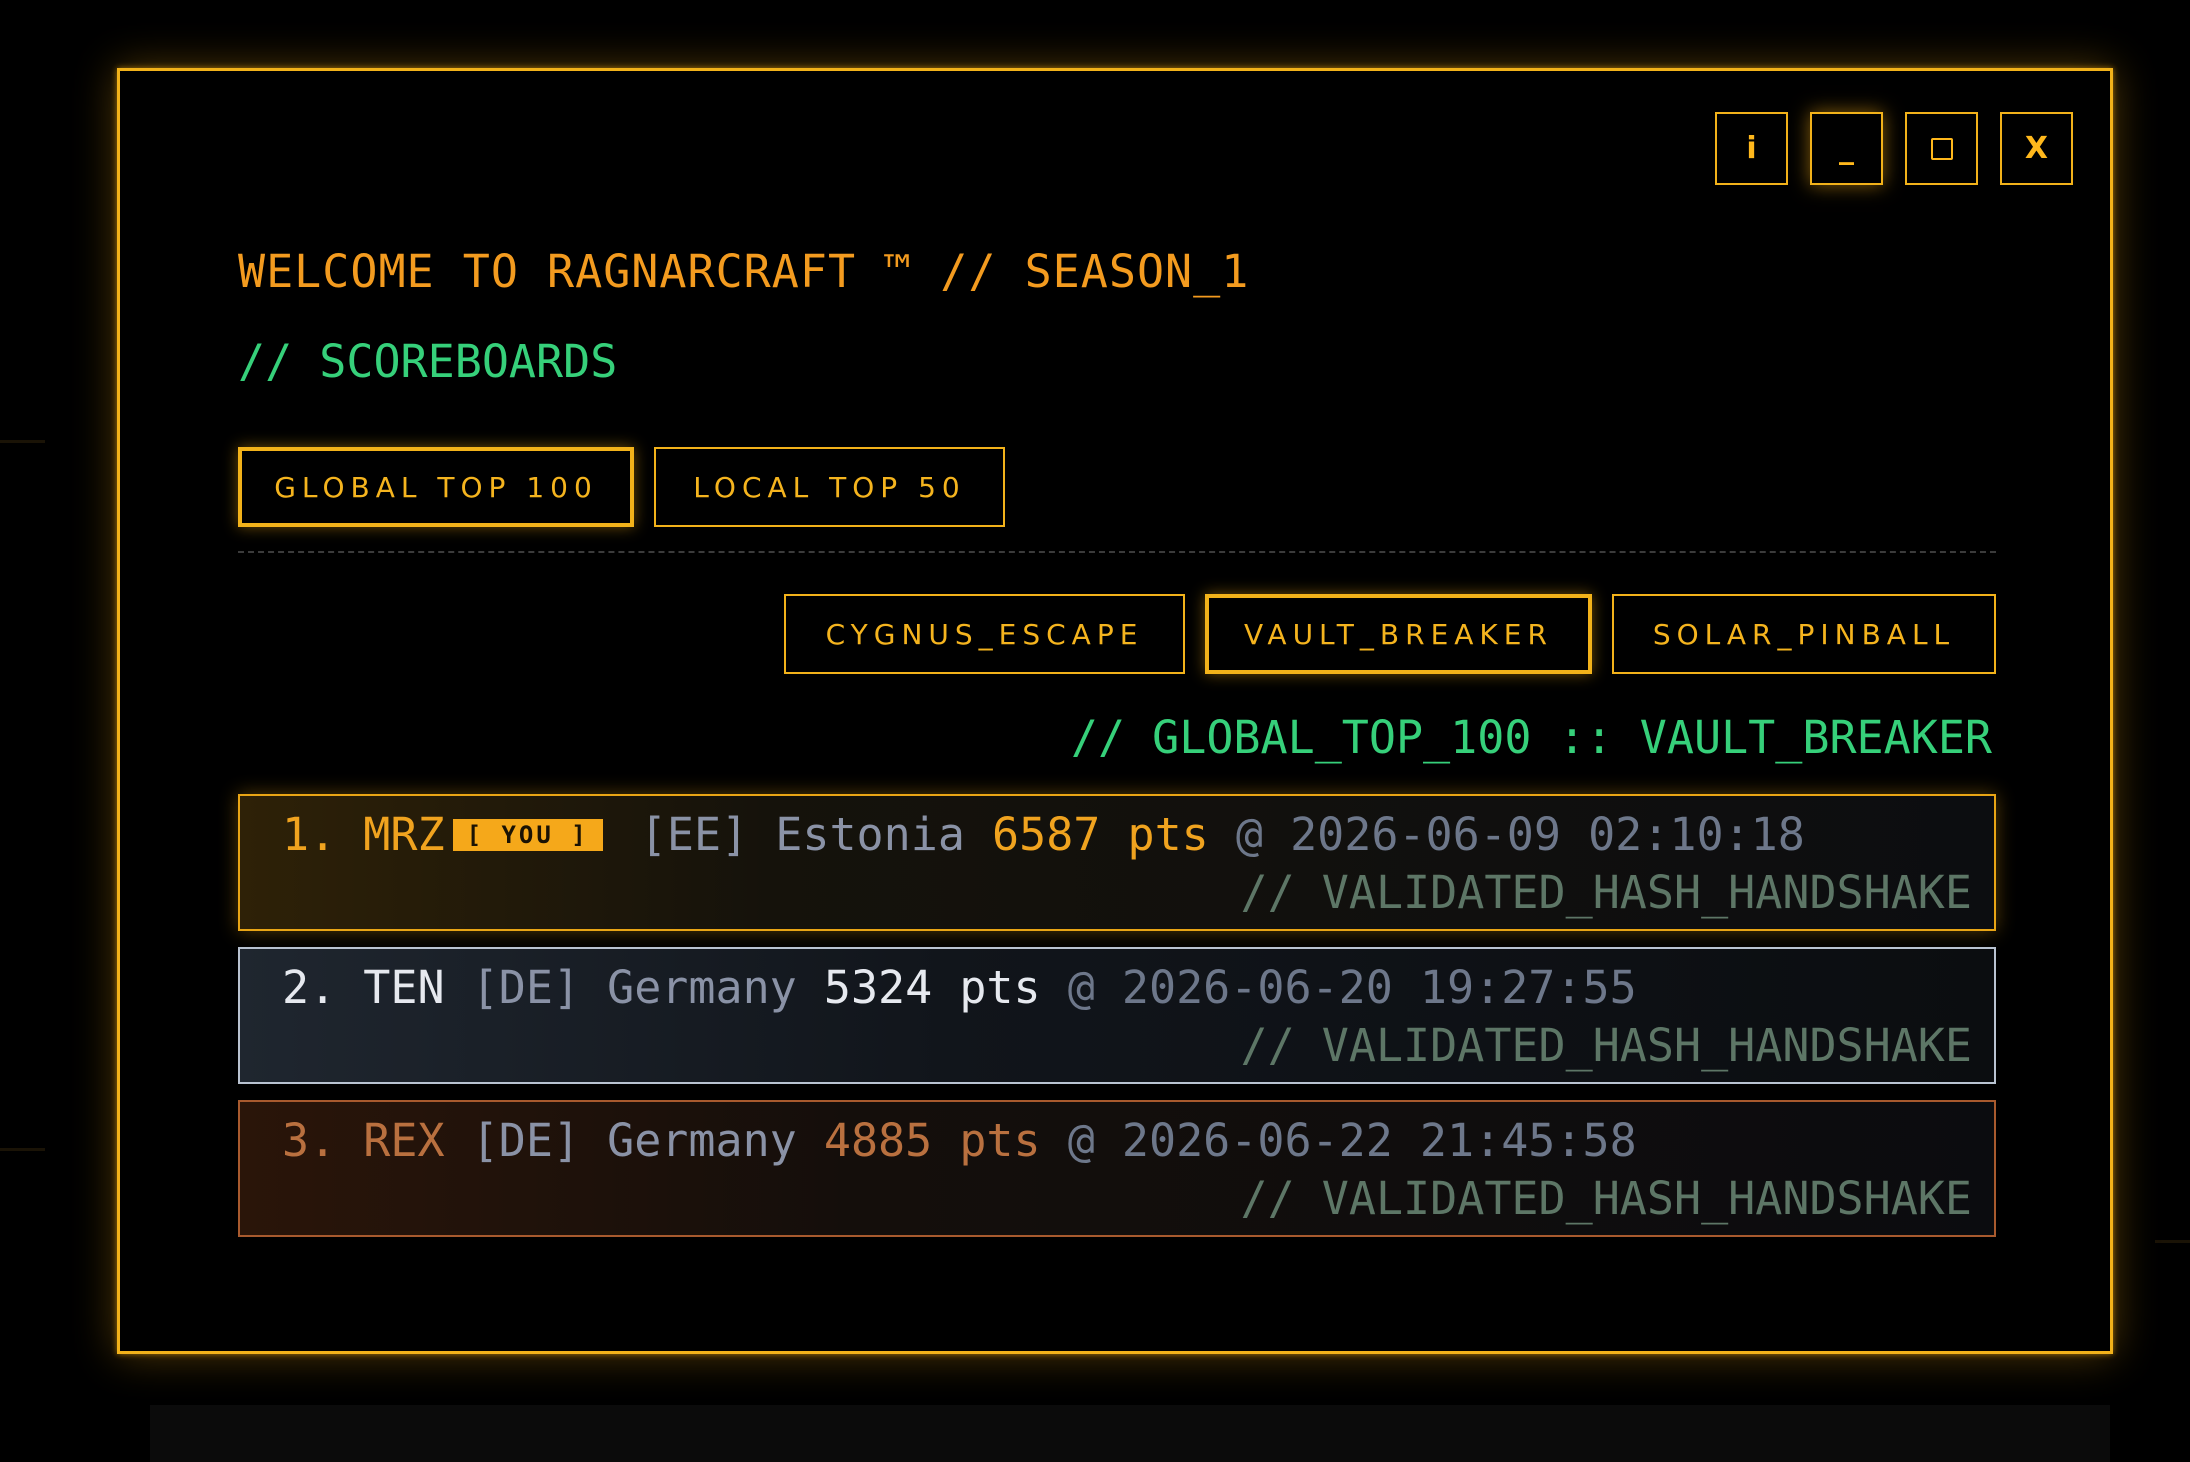  I want to click on tab-global-top-100: GLOBAL TOP 100, so click(436, 487).